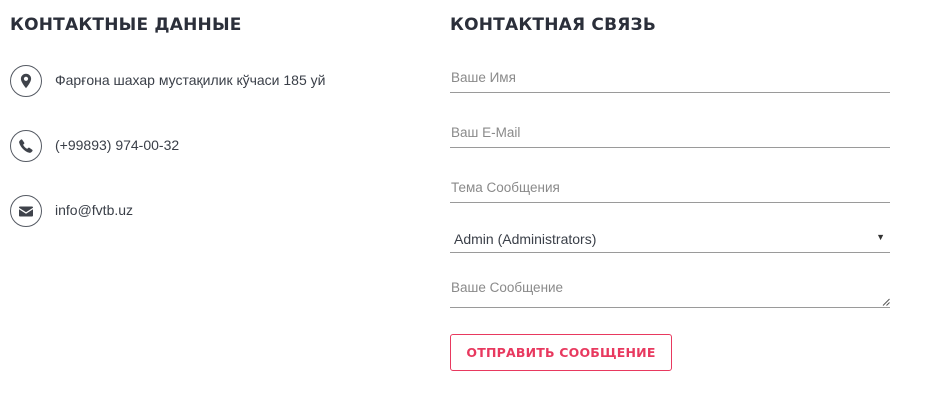 This screenshot has height=402, width=930. Describe the element at coordinates (525, 239) in the screenshot. I see `recipient-selected-value: Admin (Administrators)` at that location.